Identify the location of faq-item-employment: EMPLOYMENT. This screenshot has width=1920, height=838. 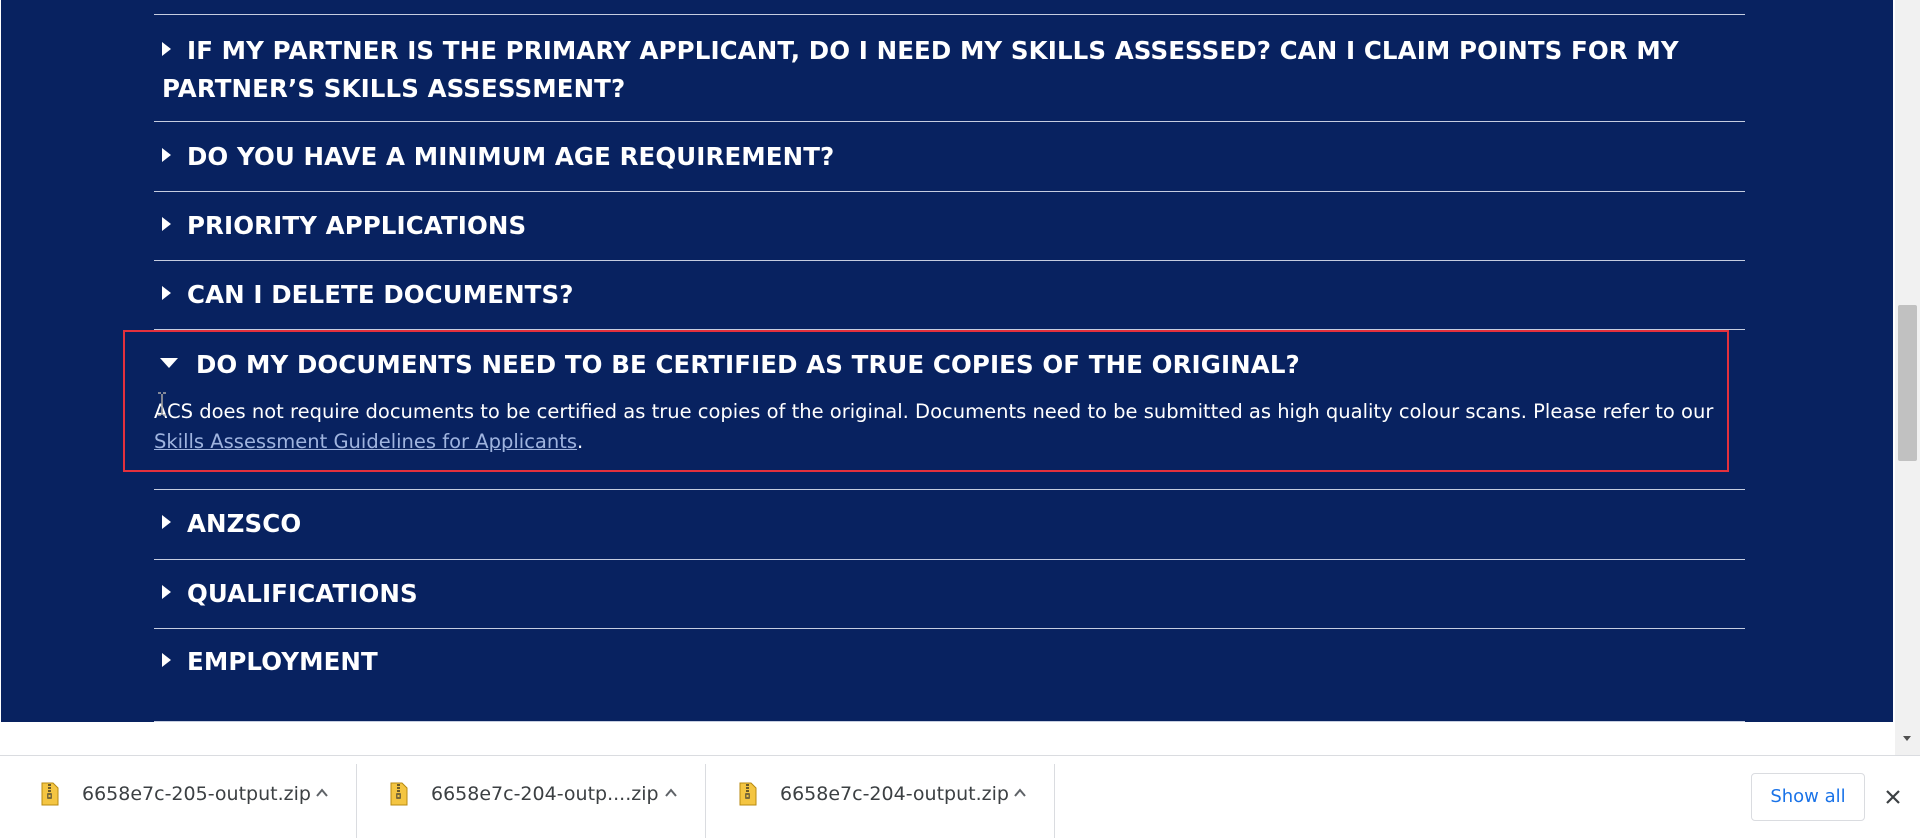
(949, 663).